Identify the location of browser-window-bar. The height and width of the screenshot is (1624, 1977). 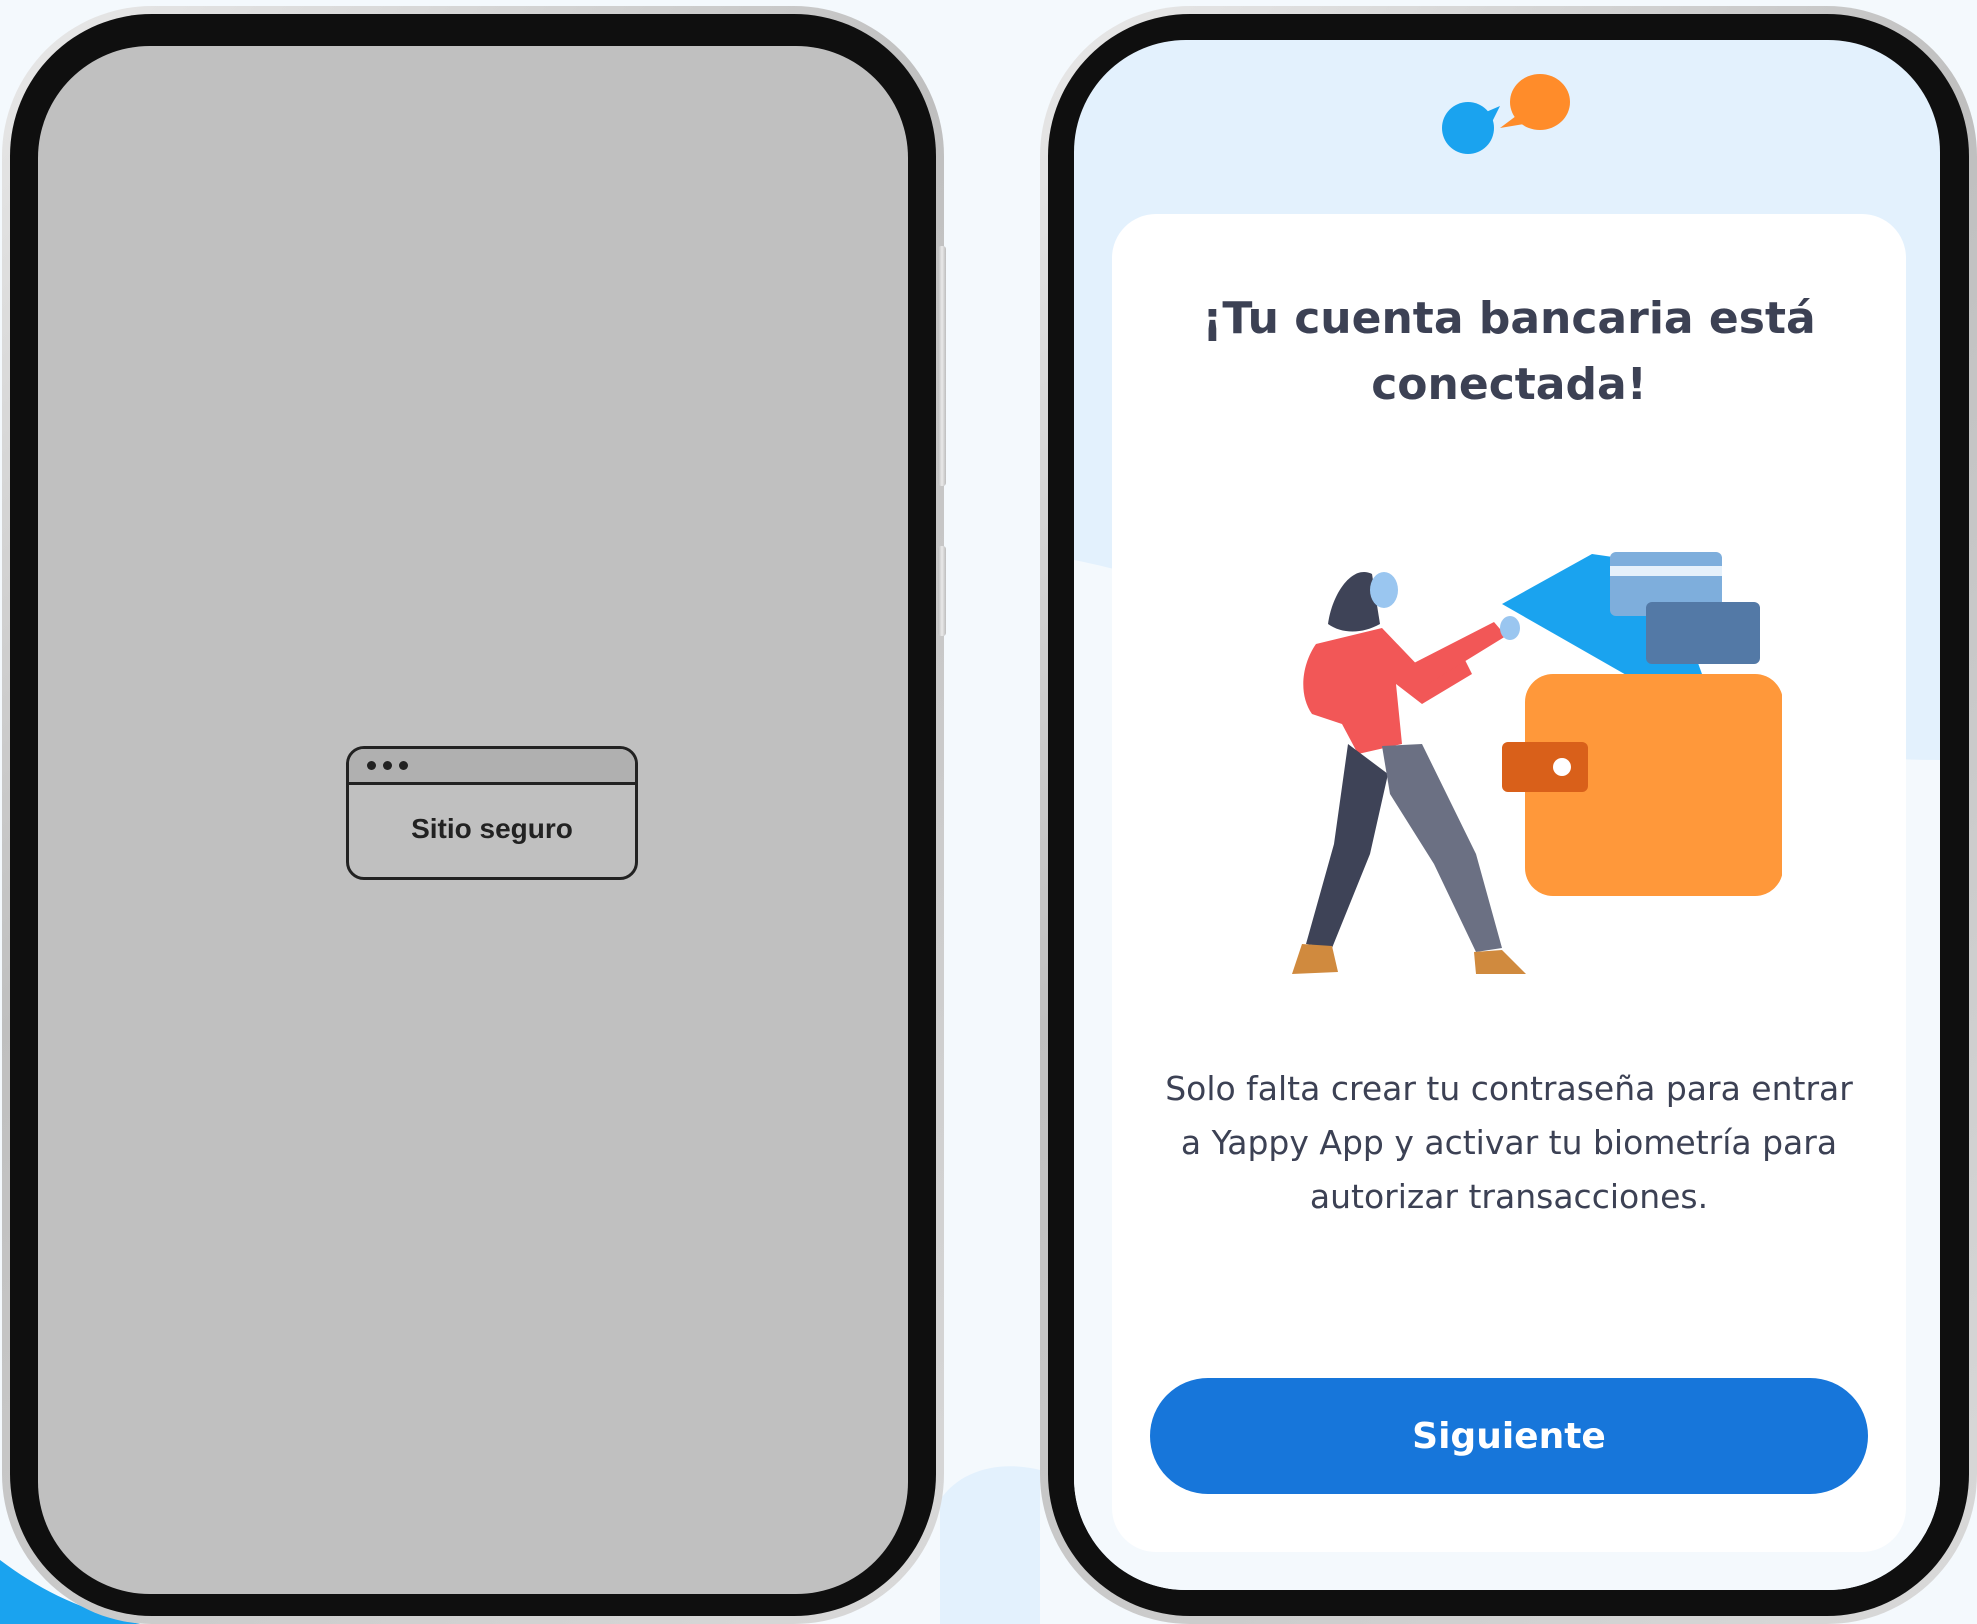
(492, 767).